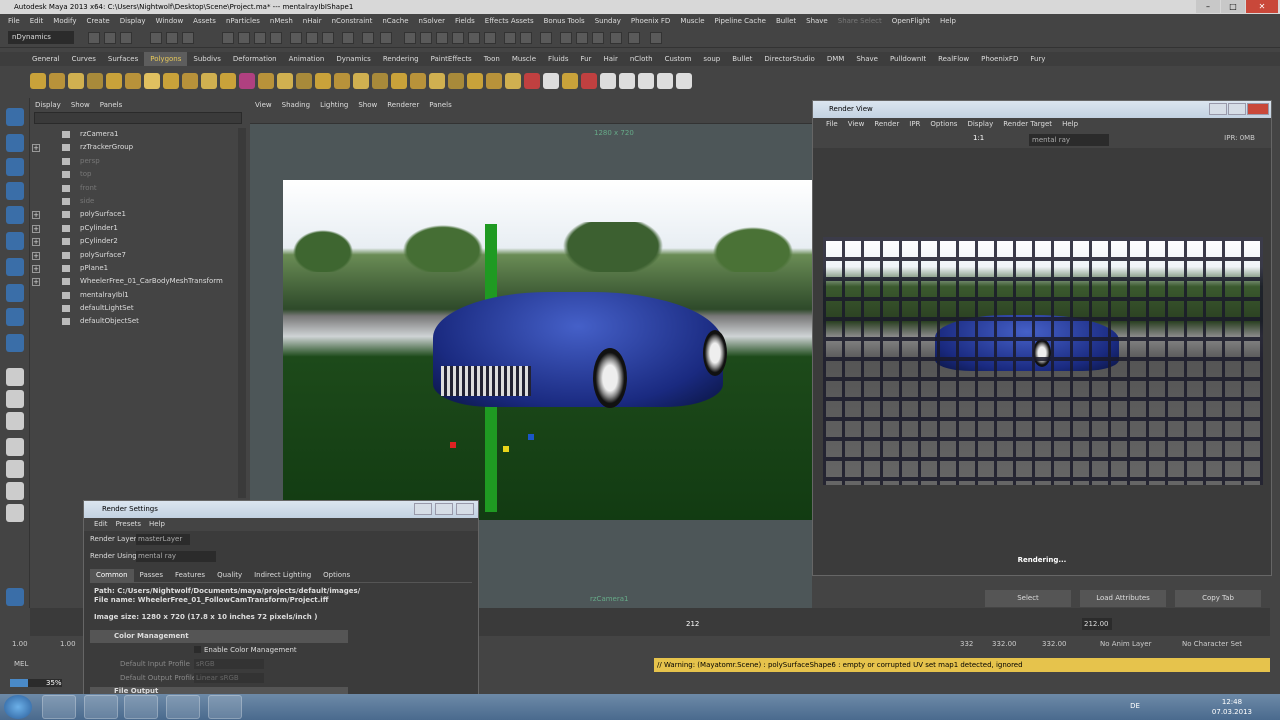  What do you see at coordinates (948, 21) in the screenshot?
I see `menu-item-help: Help` at bounding box center [948, 21].